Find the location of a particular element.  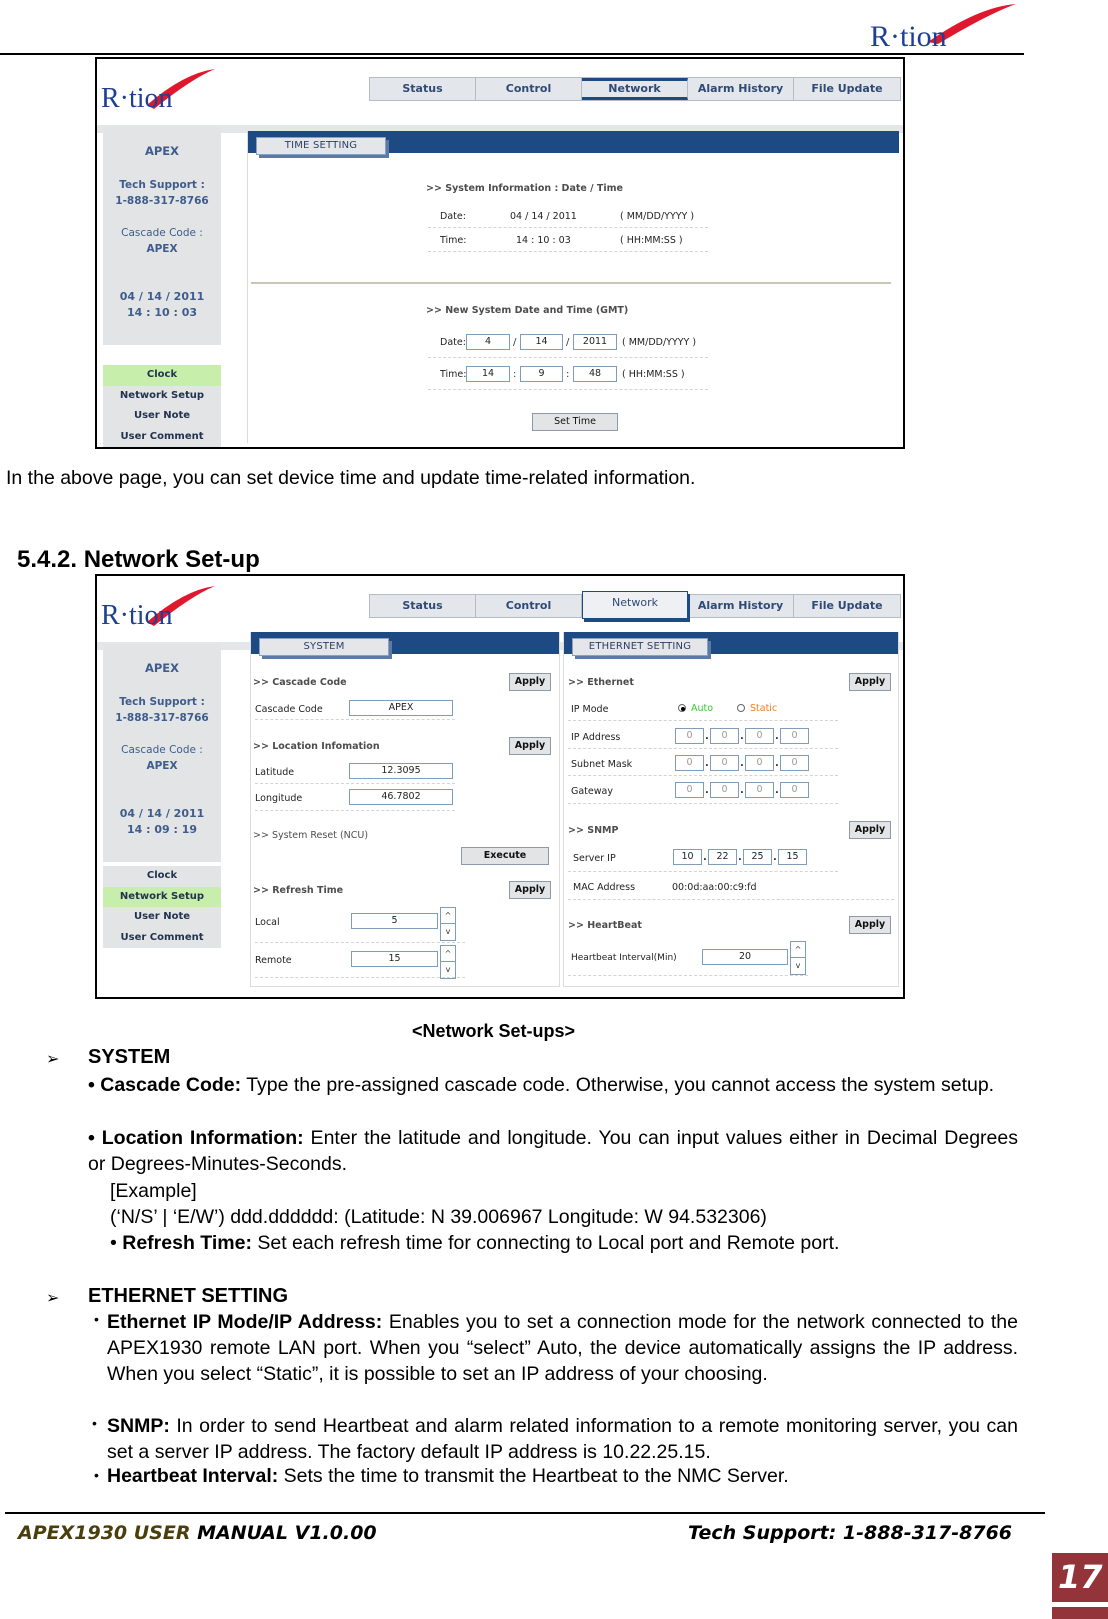

longitude-label: Longitude is located at coordinates (279, 798).